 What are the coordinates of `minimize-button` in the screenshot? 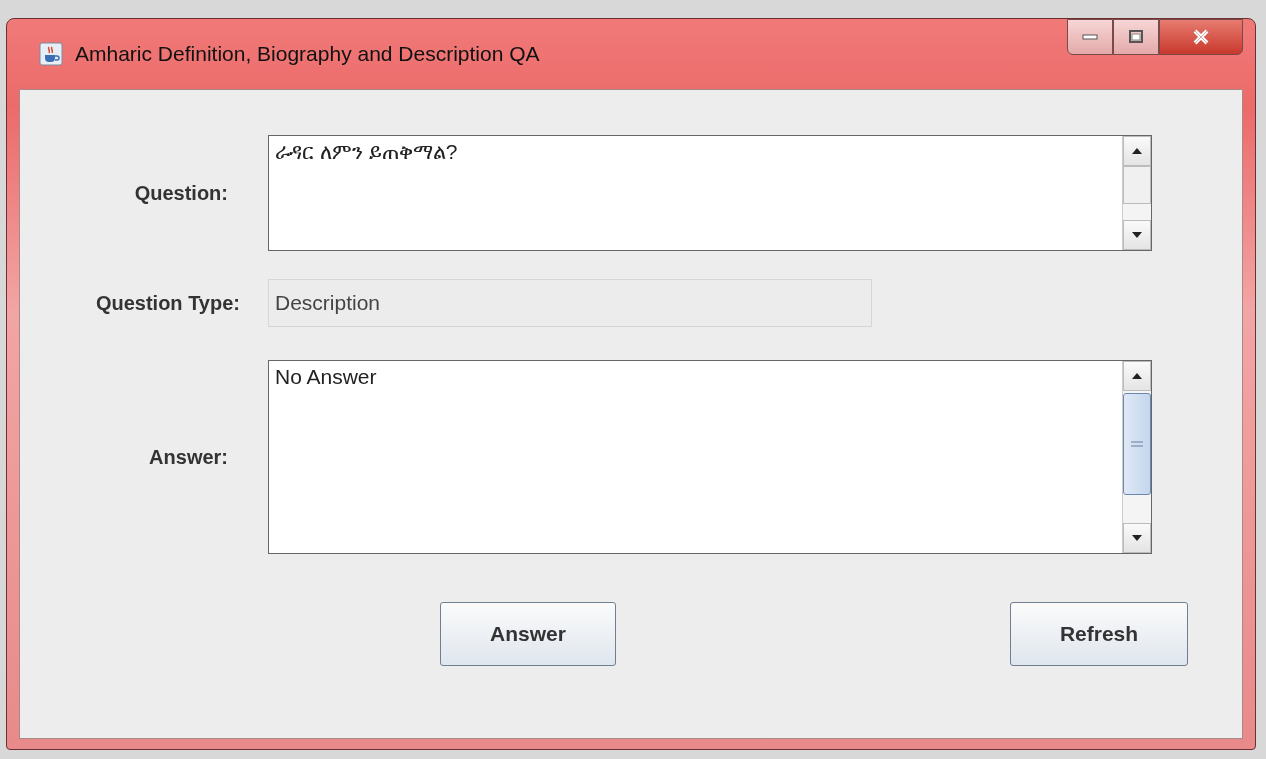 It's located at (1090, 37).